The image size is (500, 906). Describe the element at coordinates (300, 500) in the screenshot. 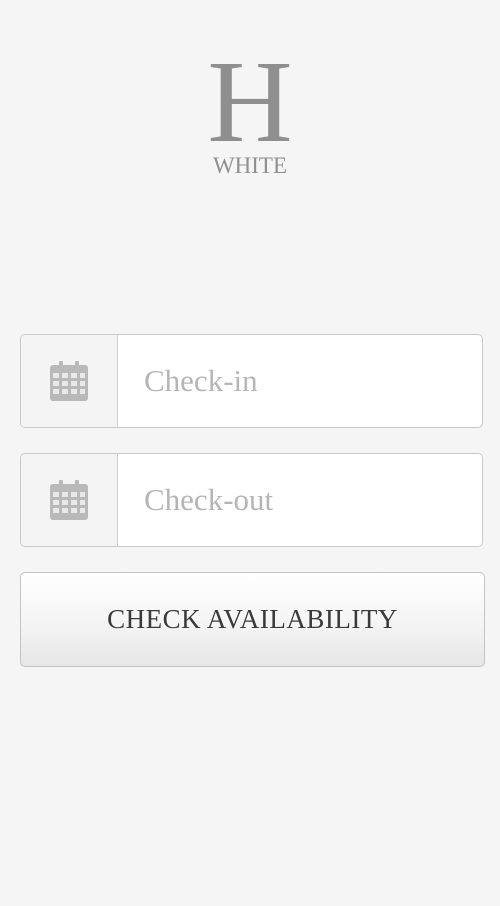

I see `checkout-input` at that location.